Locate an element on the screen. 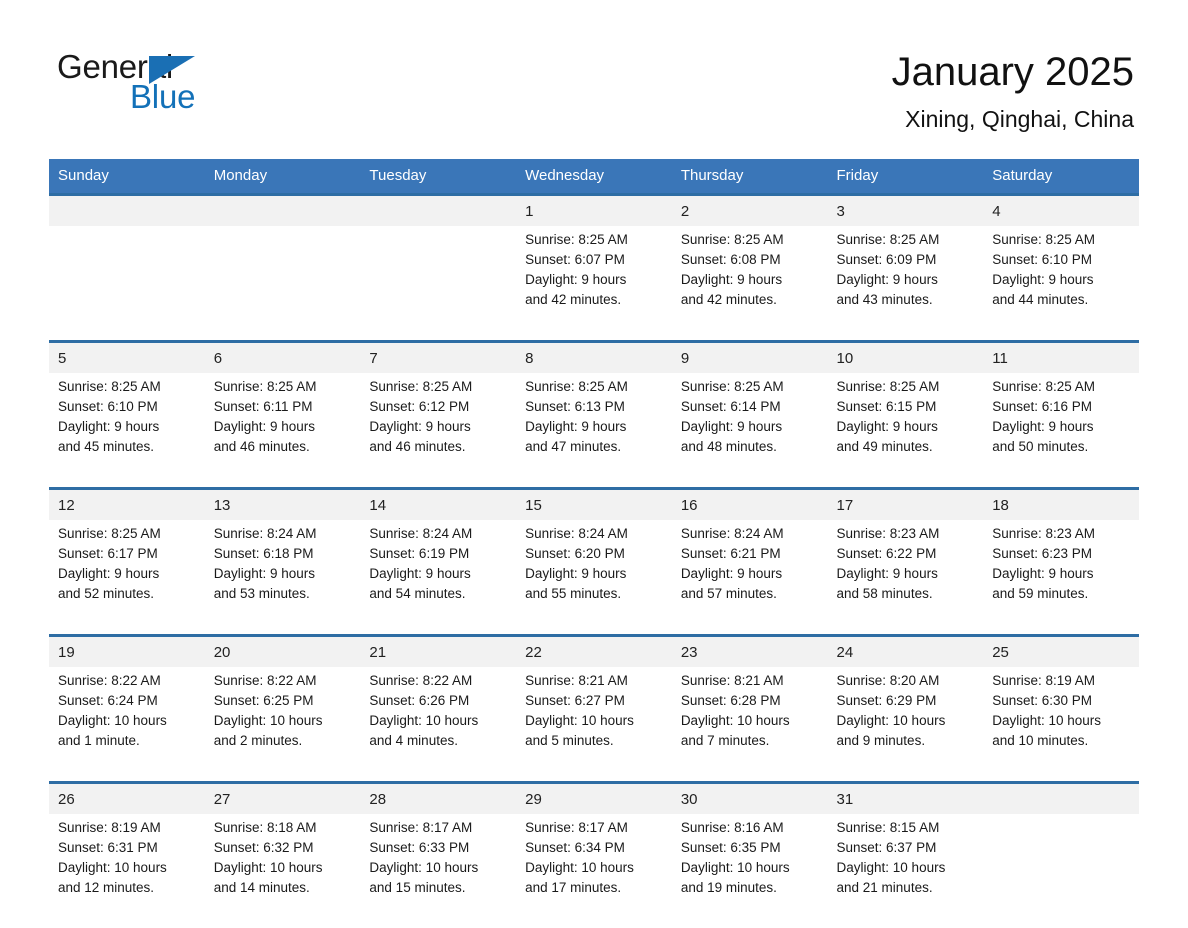 The image size is (1188, 928). day-sunset-text: Sunset: 6:35 PM is located at coordinates (750, 848).